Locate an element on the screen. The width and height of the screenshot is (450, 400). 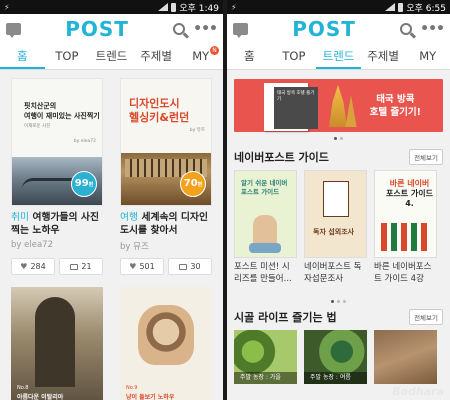
watermark: Bodhara is located at coordinates (418, 391).